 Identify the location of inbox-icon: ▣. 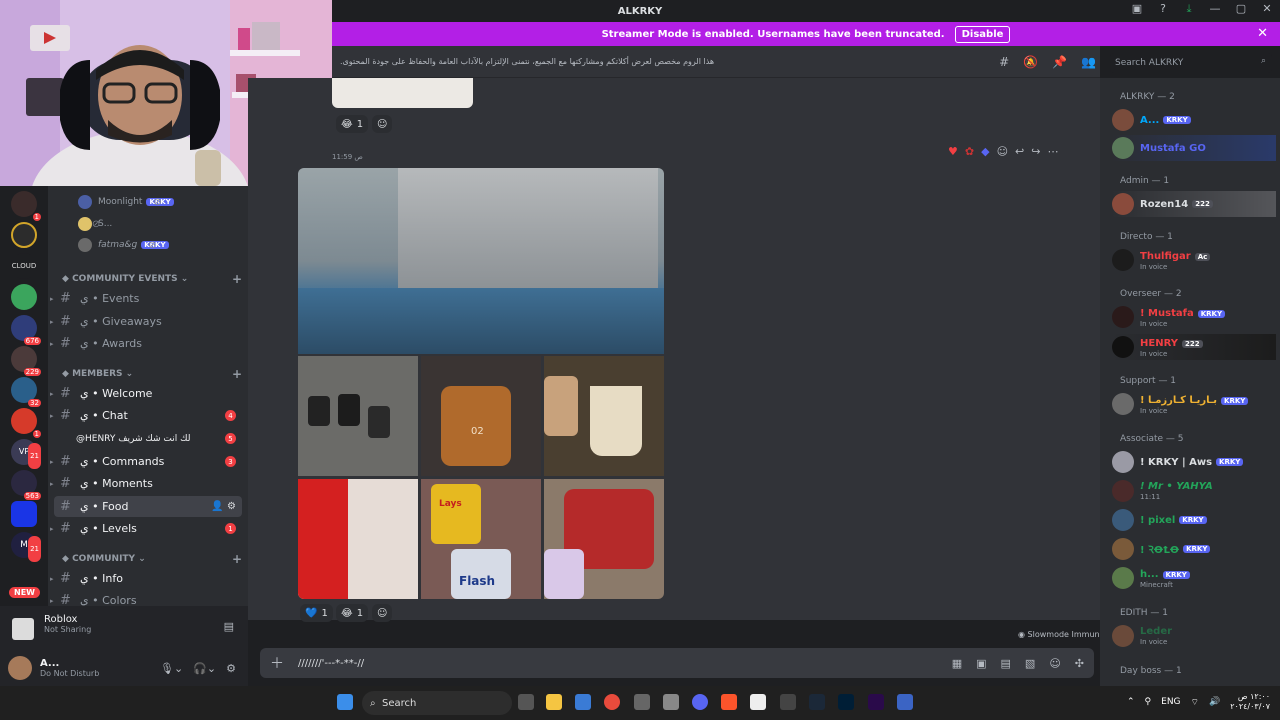
(1137, 9).